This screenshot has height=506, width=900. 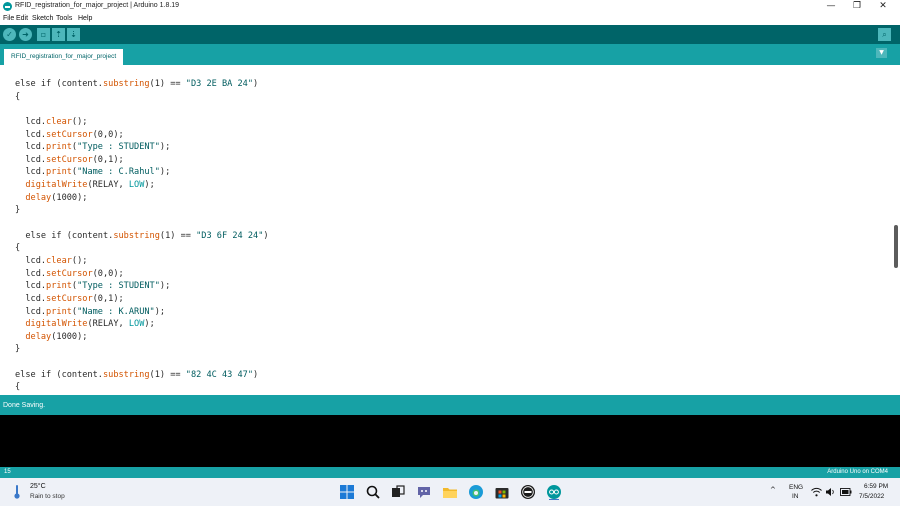 What do you see at coordinates (373, 492) in the screenshot?
I see `search-icon` at bounding box center [373, 492].